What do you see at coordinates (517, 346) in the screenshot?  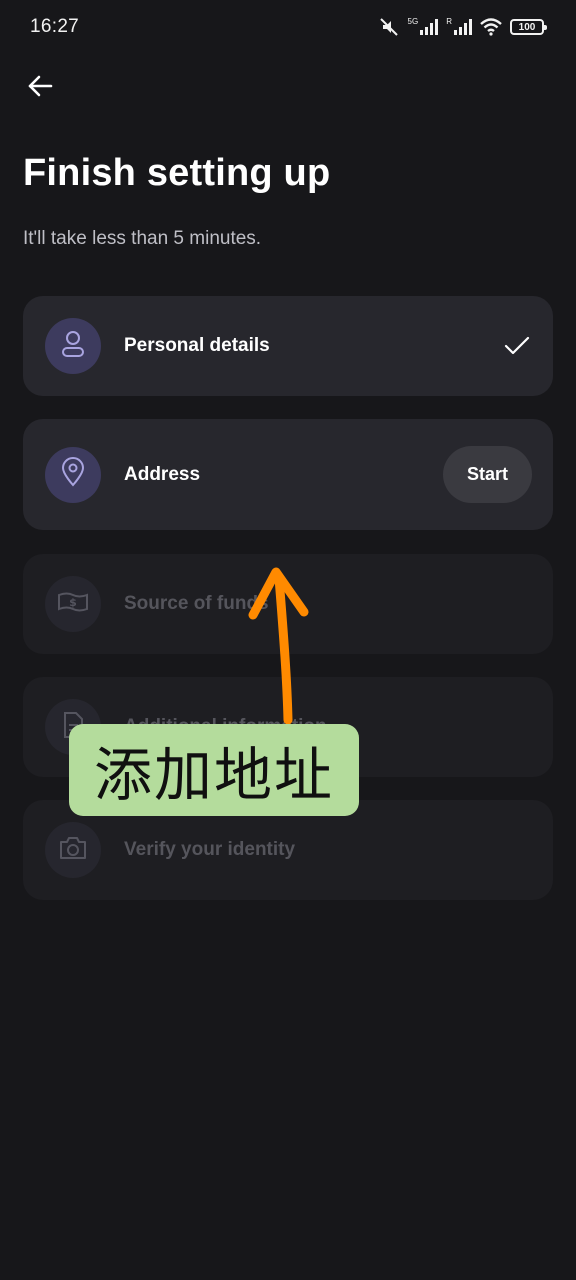 I see `check-icon` at bounding box center [517, 346].